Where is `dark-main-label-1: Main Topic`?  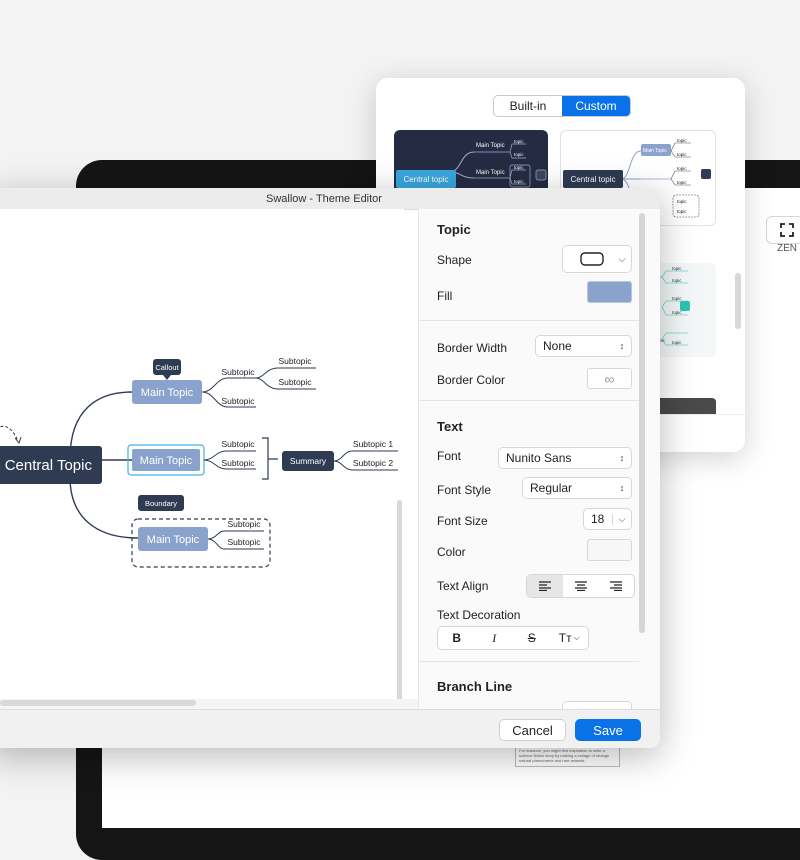 dark-main-label-1: Main Topic is located at coordinates (490, 146).